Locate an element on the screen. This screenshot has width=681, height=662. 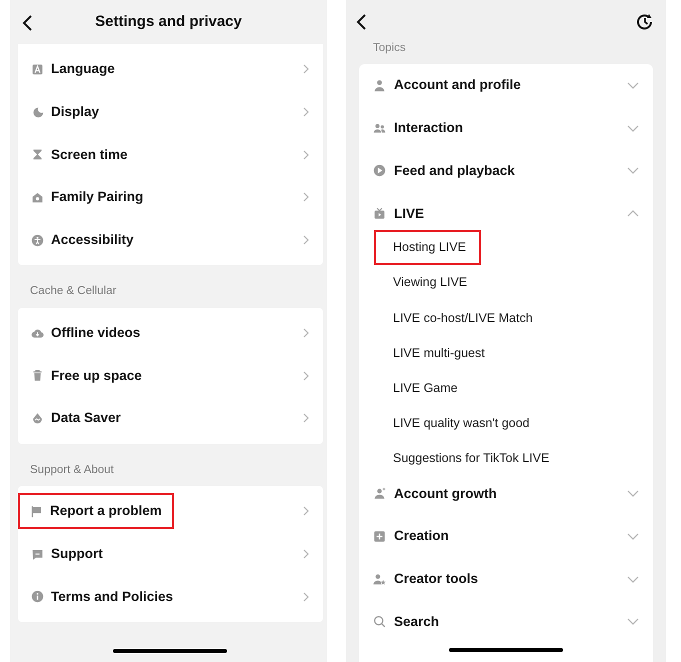
subtopic-item: LIVE multi-guest is located at coordinates (430, 353).